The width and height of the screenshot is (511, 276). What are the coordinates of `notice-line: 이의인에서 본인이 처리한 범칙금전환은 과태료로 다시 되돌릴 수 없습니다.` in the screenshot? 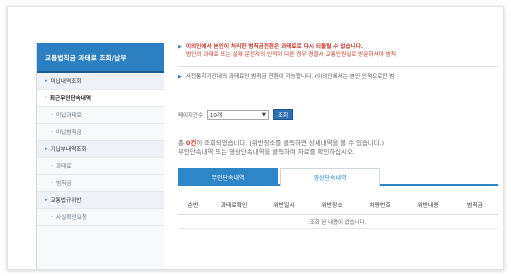 It's located at (274, 47).